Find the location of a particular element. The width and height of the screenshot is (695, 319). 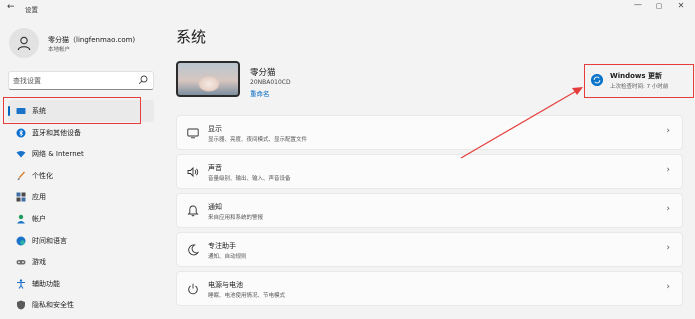

setting-focus-assist: 专注助手 通知、自动规则 › is located at coordinates (429, 249).